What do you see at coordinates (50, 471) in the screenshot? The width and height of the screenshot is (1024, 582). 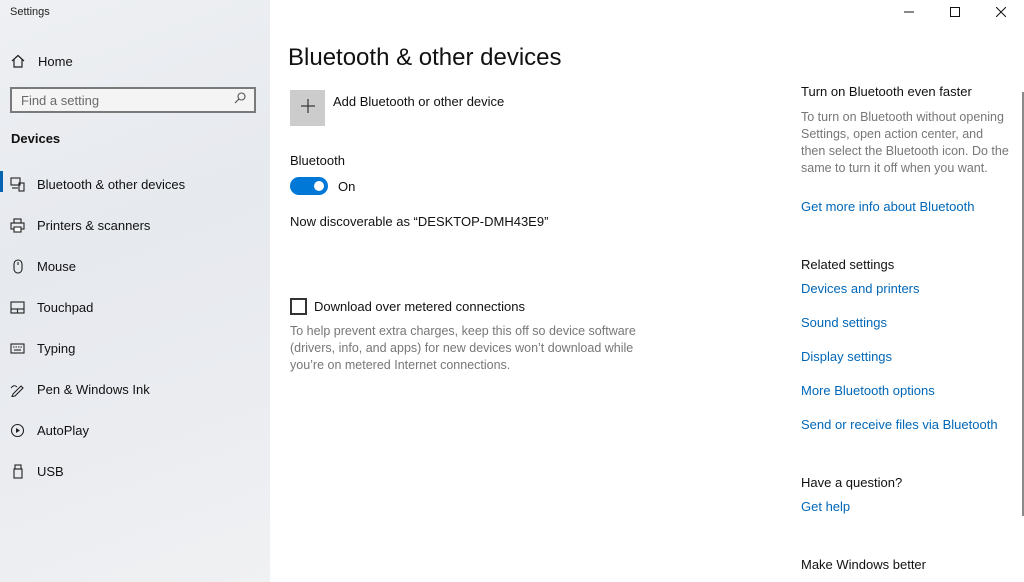 I see `sidebar-item-label: USB` at bounding box center [50, 471].